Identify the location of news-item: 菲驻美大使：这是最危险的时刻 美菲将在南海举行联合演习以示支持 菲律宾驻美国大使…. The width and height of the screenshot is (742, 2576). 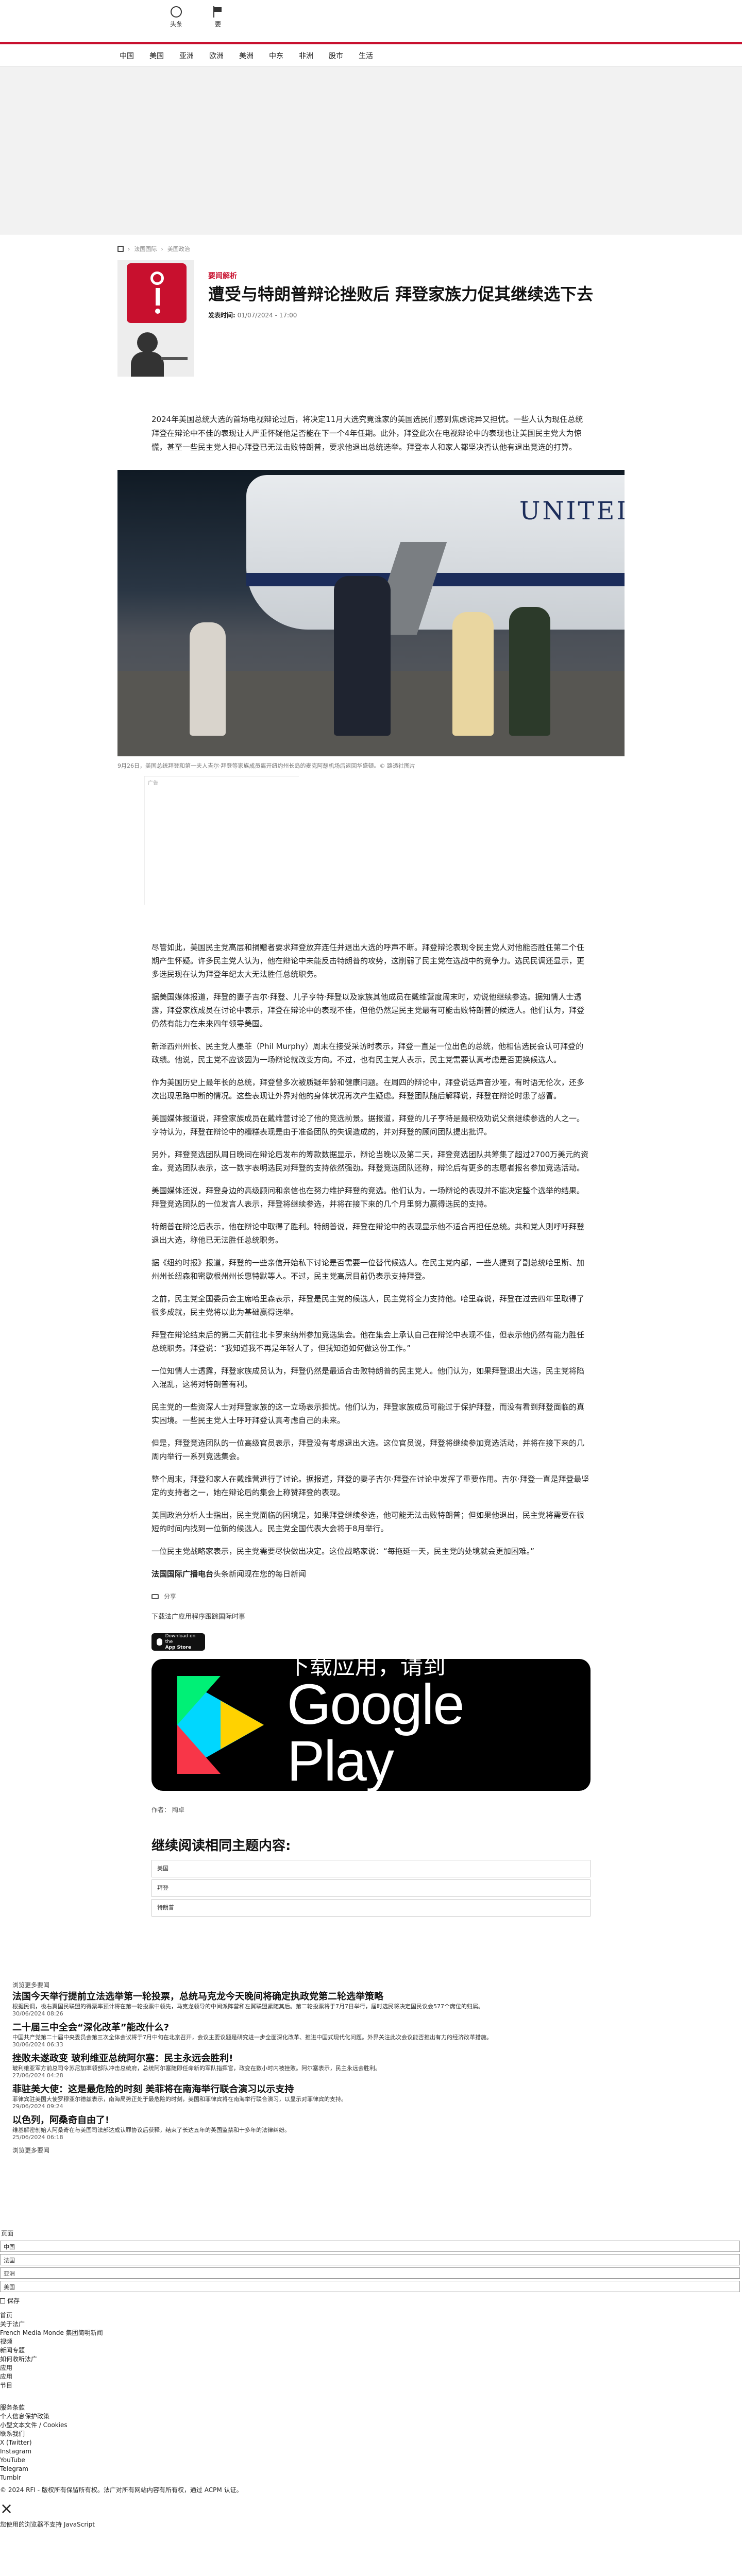
(326, 2097).